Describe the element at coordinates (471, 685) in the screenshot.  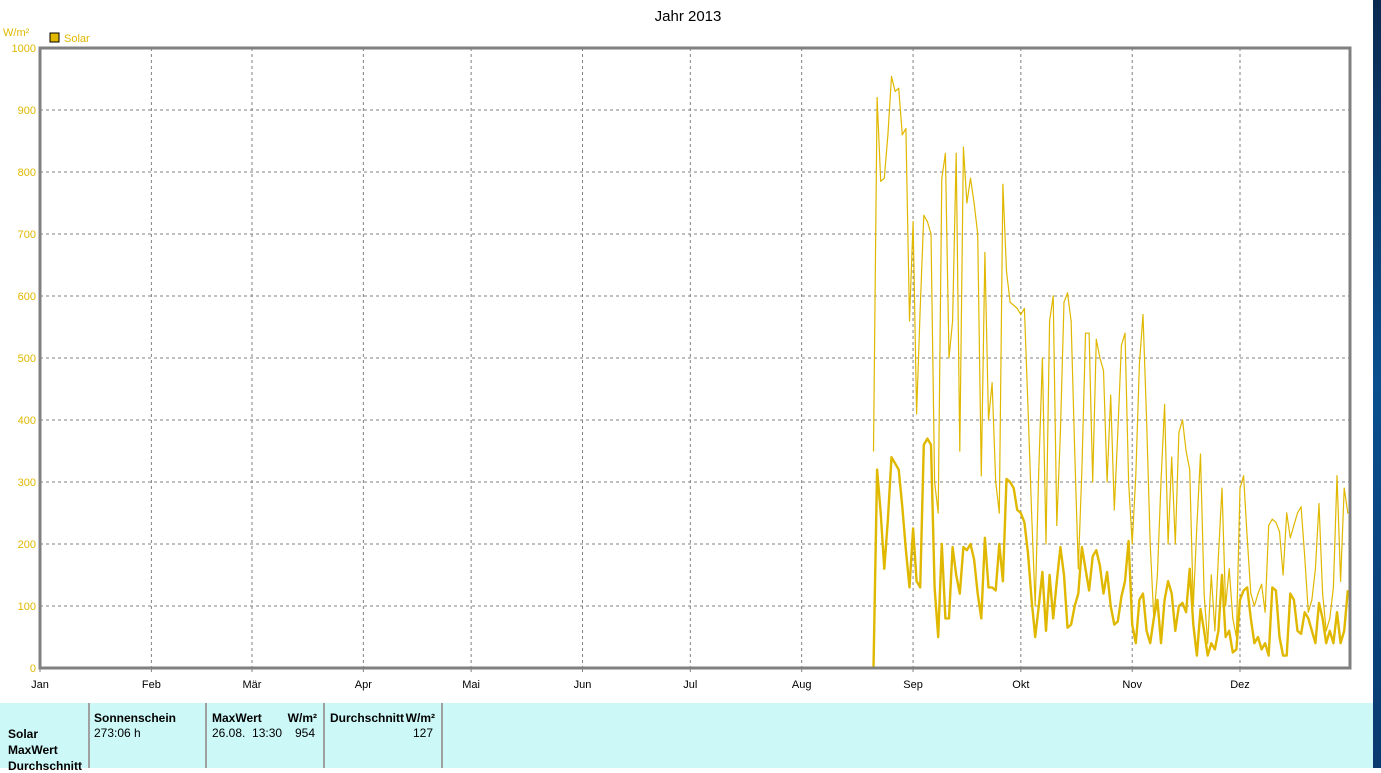
I see `x-tick-label: Mai` at that location.